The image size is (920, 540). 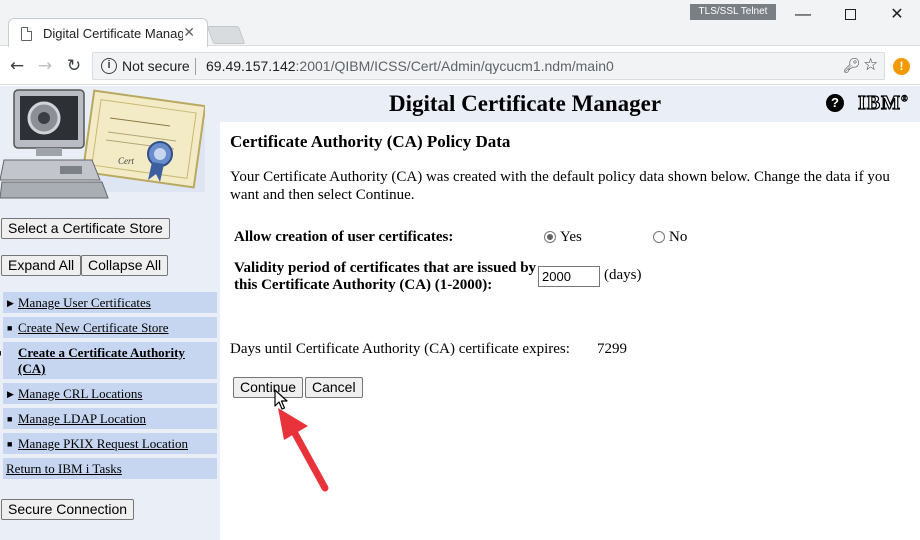 What do you see at coordinates (74, 66) in the screenshot?
I see `reload-icon: ↻` at bounding box center [74, 66].